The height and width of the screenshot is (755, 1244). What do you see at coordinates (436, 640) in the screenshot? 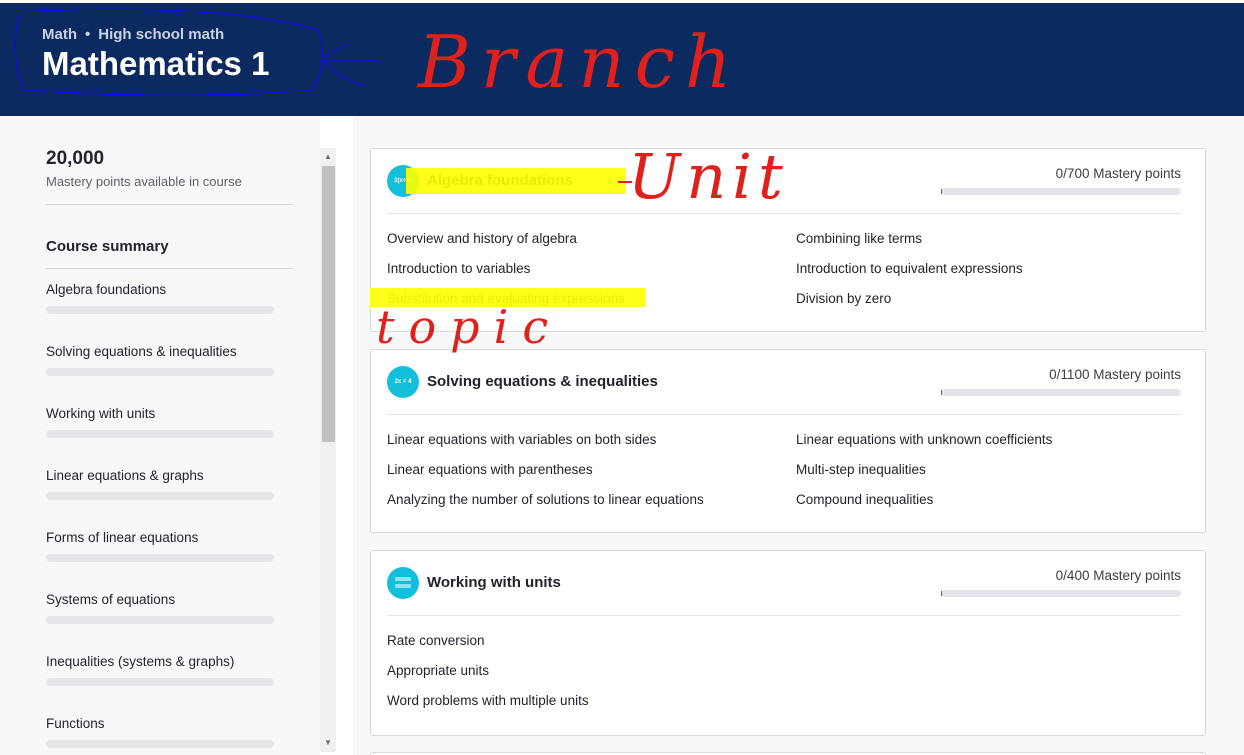
I see `topic-link: Rate conversion` at bounding box center [436, 640].